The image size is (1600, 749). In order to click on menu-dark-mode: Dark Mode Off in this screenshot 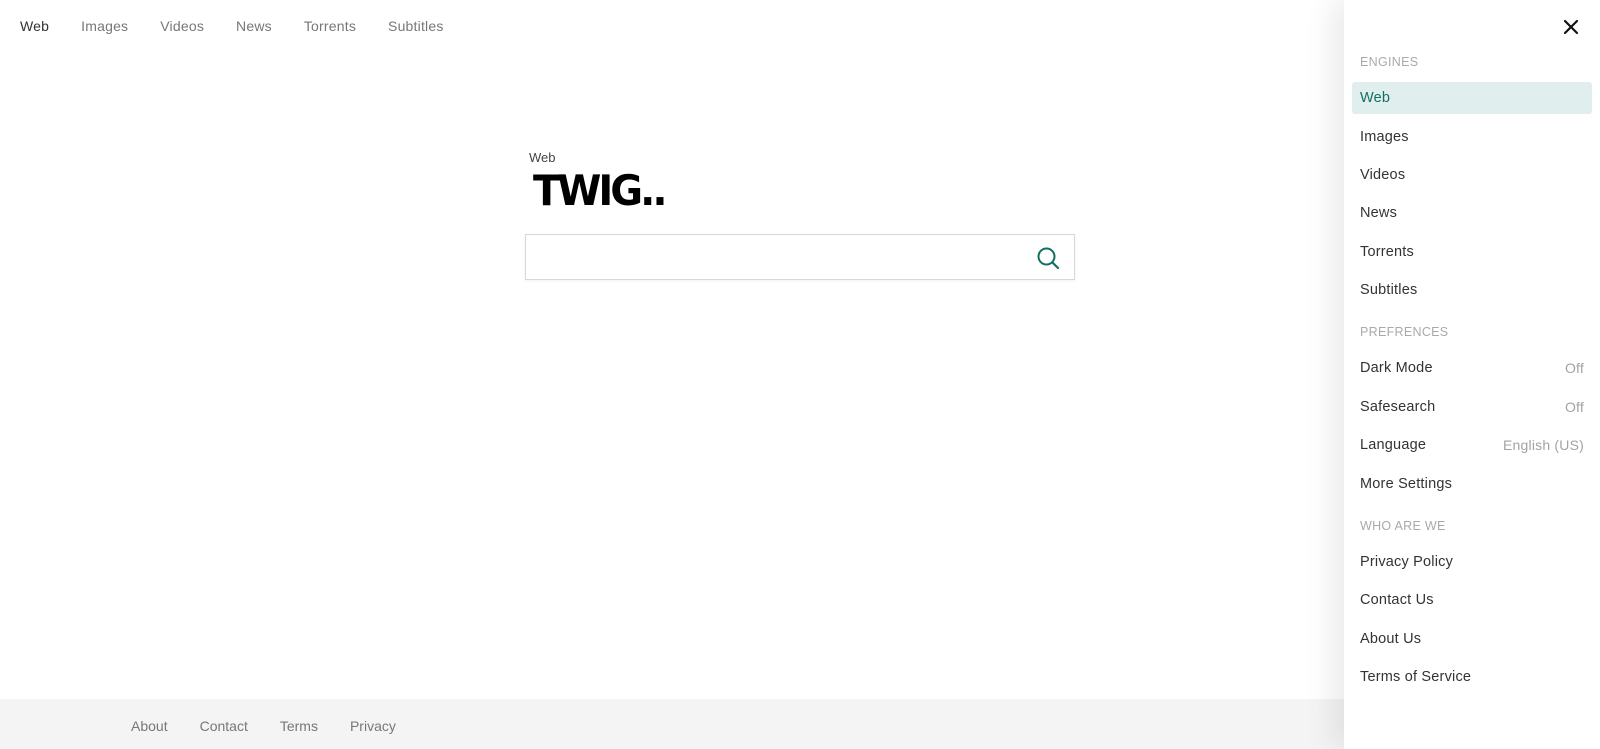, I will do `click(1472, 368)`.